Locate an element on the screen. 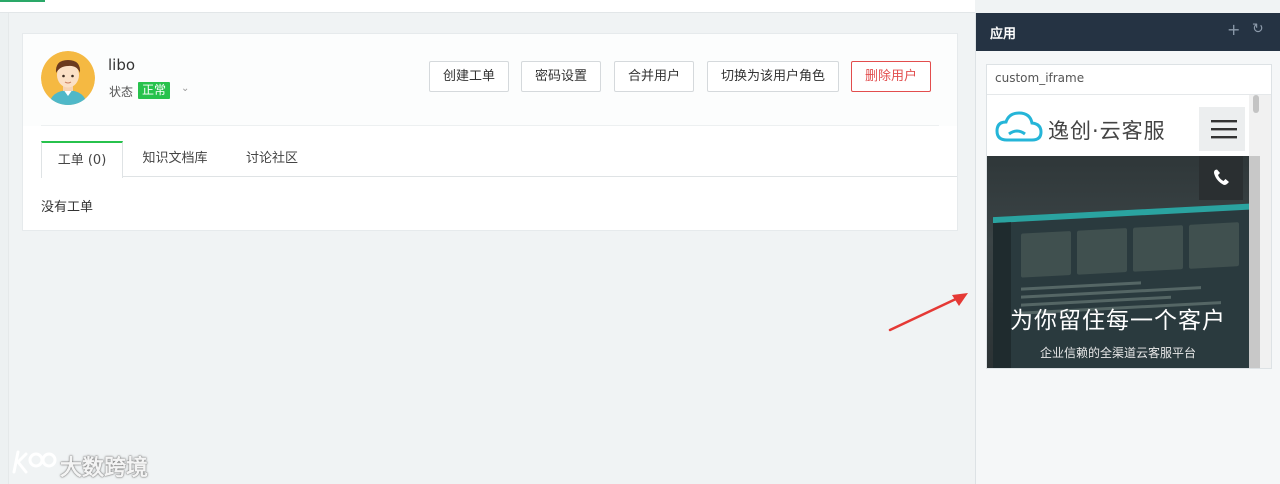 The image size is (1280, 484). create-ticket-button: 创建工单 is located at coordinates (469, 76).